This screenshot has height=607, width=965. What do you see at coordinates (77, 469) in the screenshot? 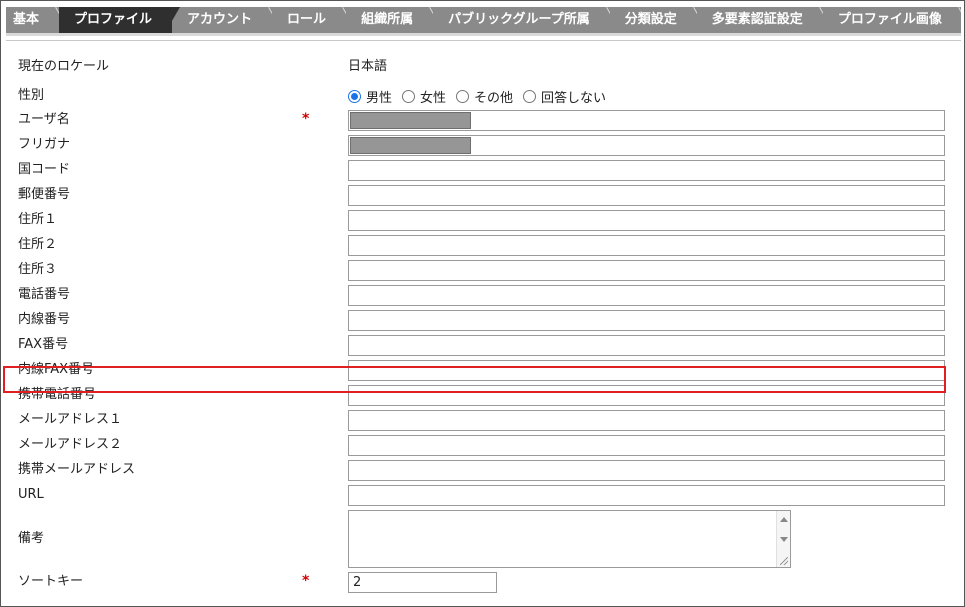
I see `field-label: 携帯メールアドレス` at bounding box center [77, 469].